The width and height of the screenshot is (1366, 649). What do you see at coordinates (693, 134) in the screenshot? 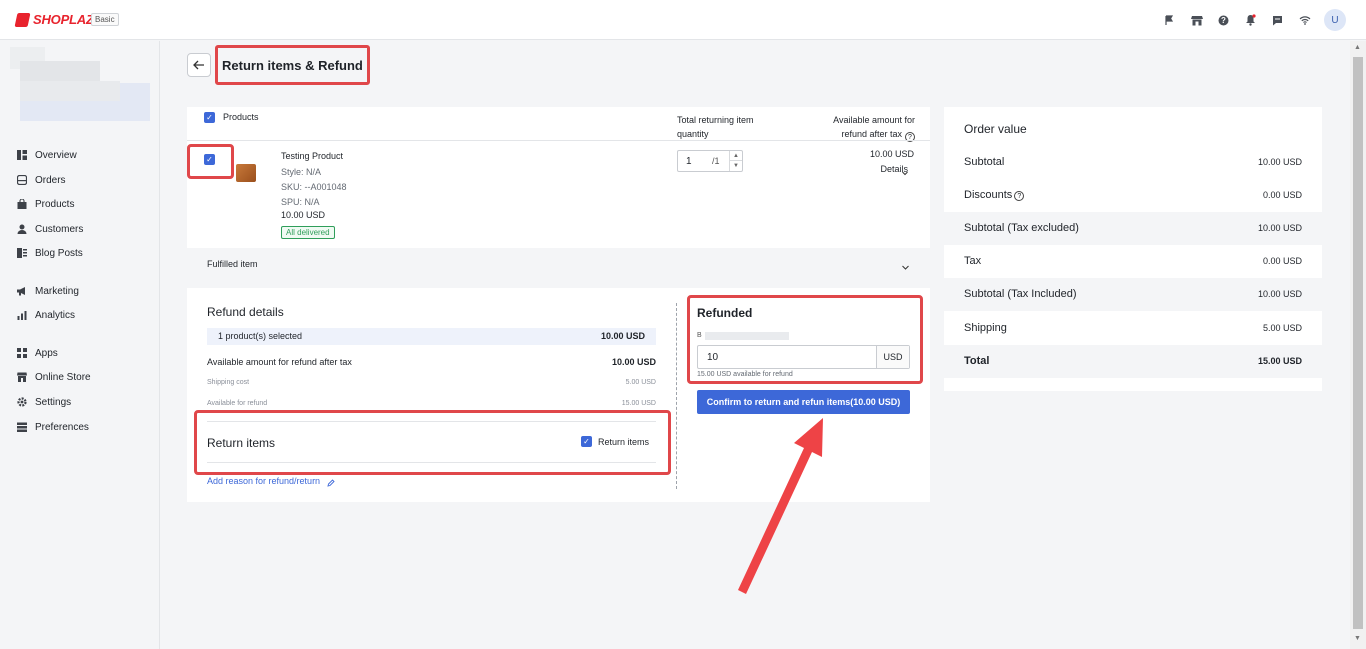
I see `column-header-qty: quantity` at bounding box center [693, 134].